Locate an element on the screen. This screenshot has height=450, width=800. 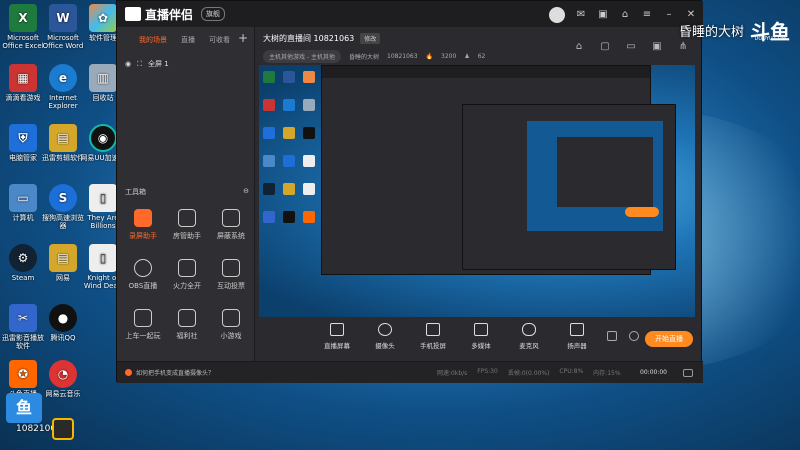
app-logo: 直播伴侣 is located at coordinates (159, 14).